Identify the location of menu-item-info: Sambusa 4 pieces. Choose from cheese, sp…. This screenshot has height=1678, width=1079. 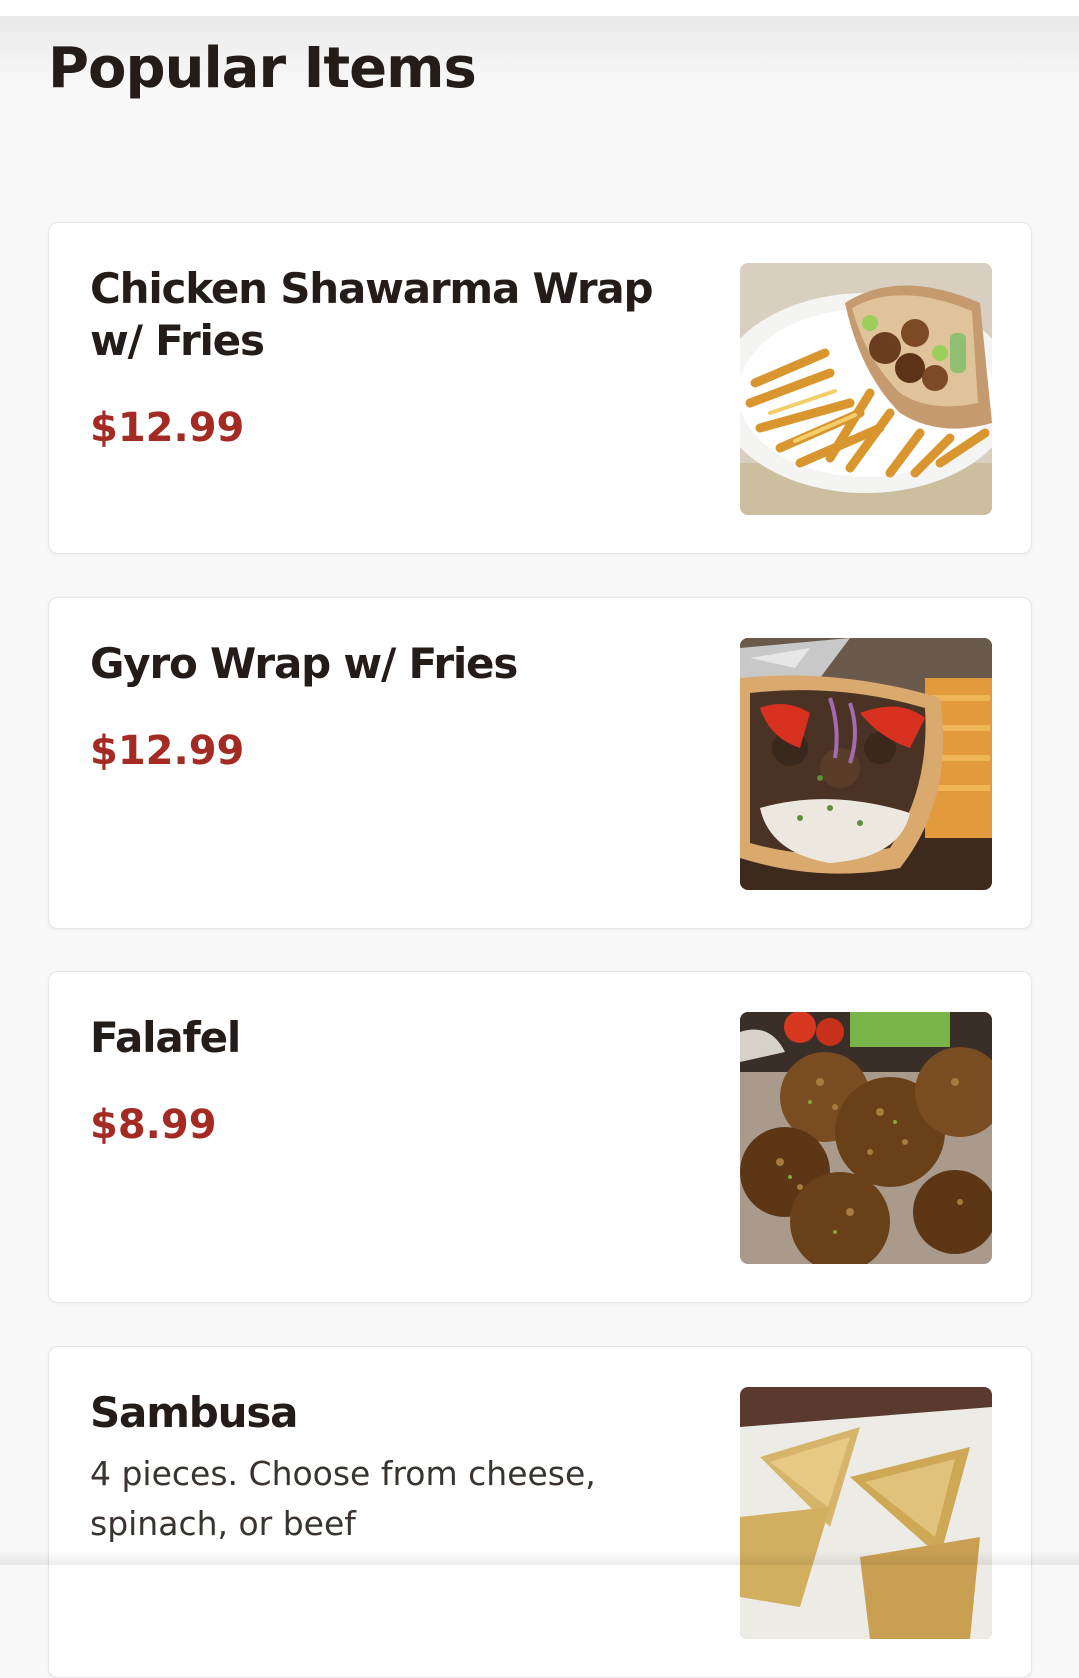
(390, 1468).